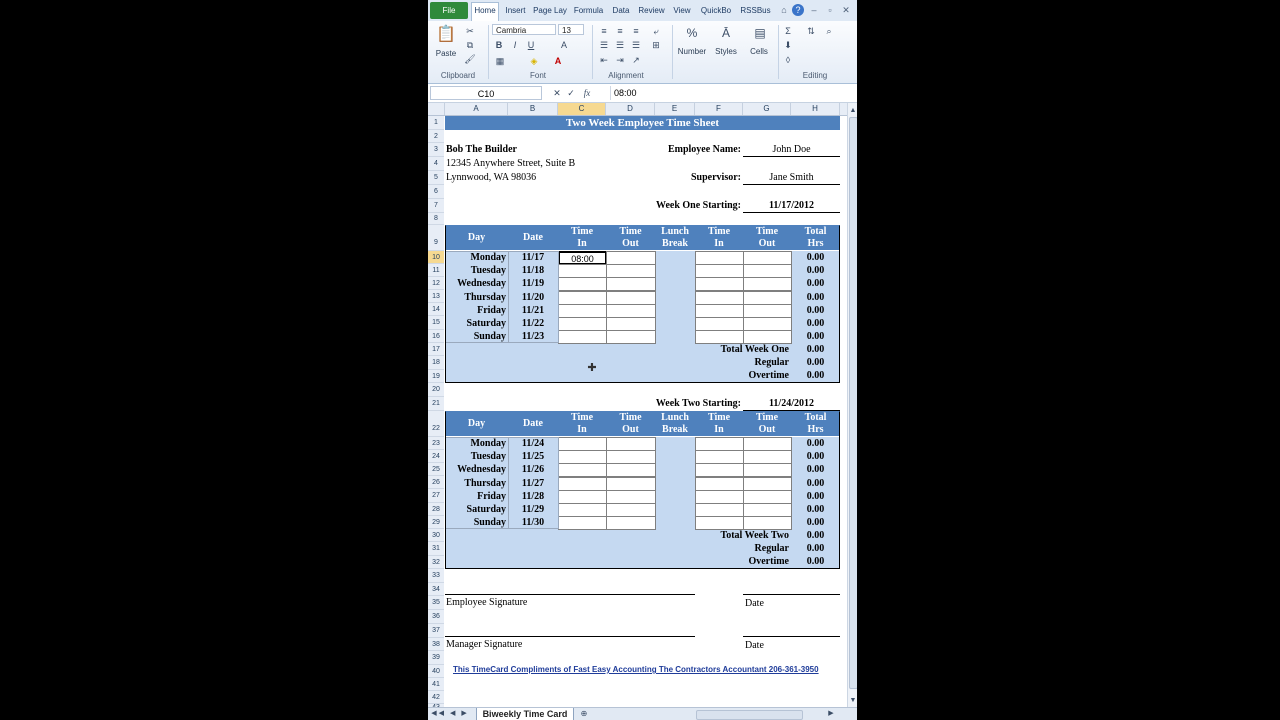 This screenshot has width=1280, height=720. I want to click on find-select-icon: ⌕, so click(829, 31).